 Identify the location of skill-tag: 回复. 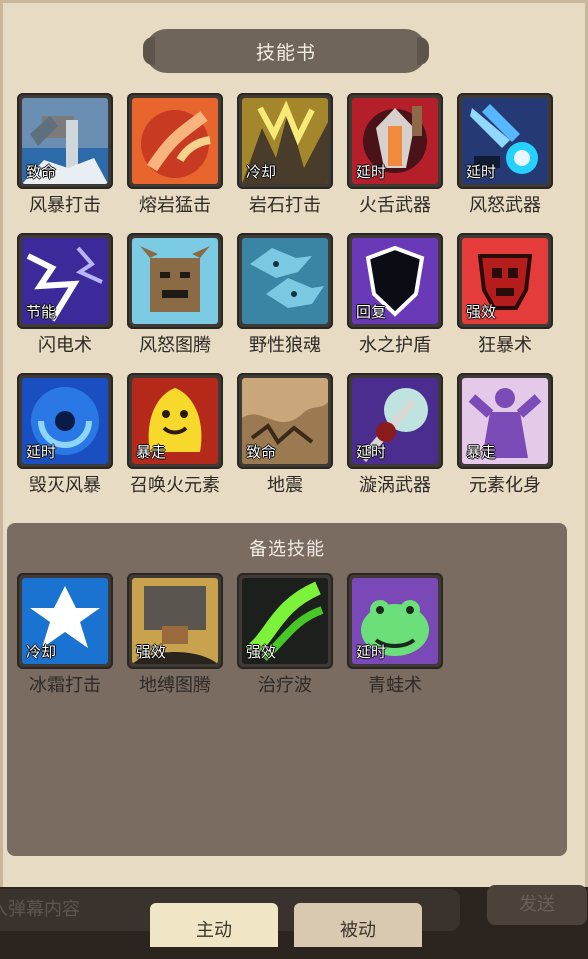
(371, 312).